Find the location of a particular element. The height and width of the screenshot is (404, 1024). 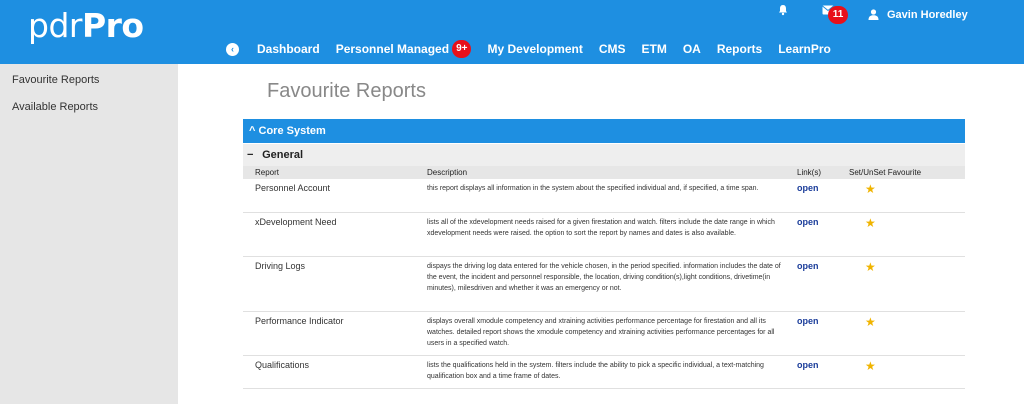

nav-label: LearnPro is located at coordinates (804, 49).